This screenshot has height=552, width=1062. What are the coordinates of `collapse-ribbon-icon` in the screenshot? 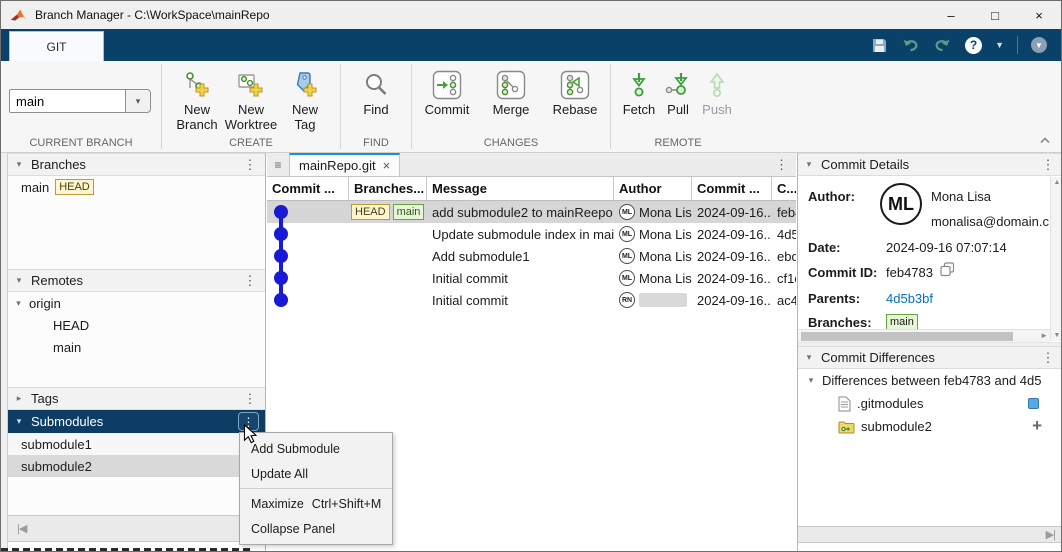 It's located at (1045, 139).